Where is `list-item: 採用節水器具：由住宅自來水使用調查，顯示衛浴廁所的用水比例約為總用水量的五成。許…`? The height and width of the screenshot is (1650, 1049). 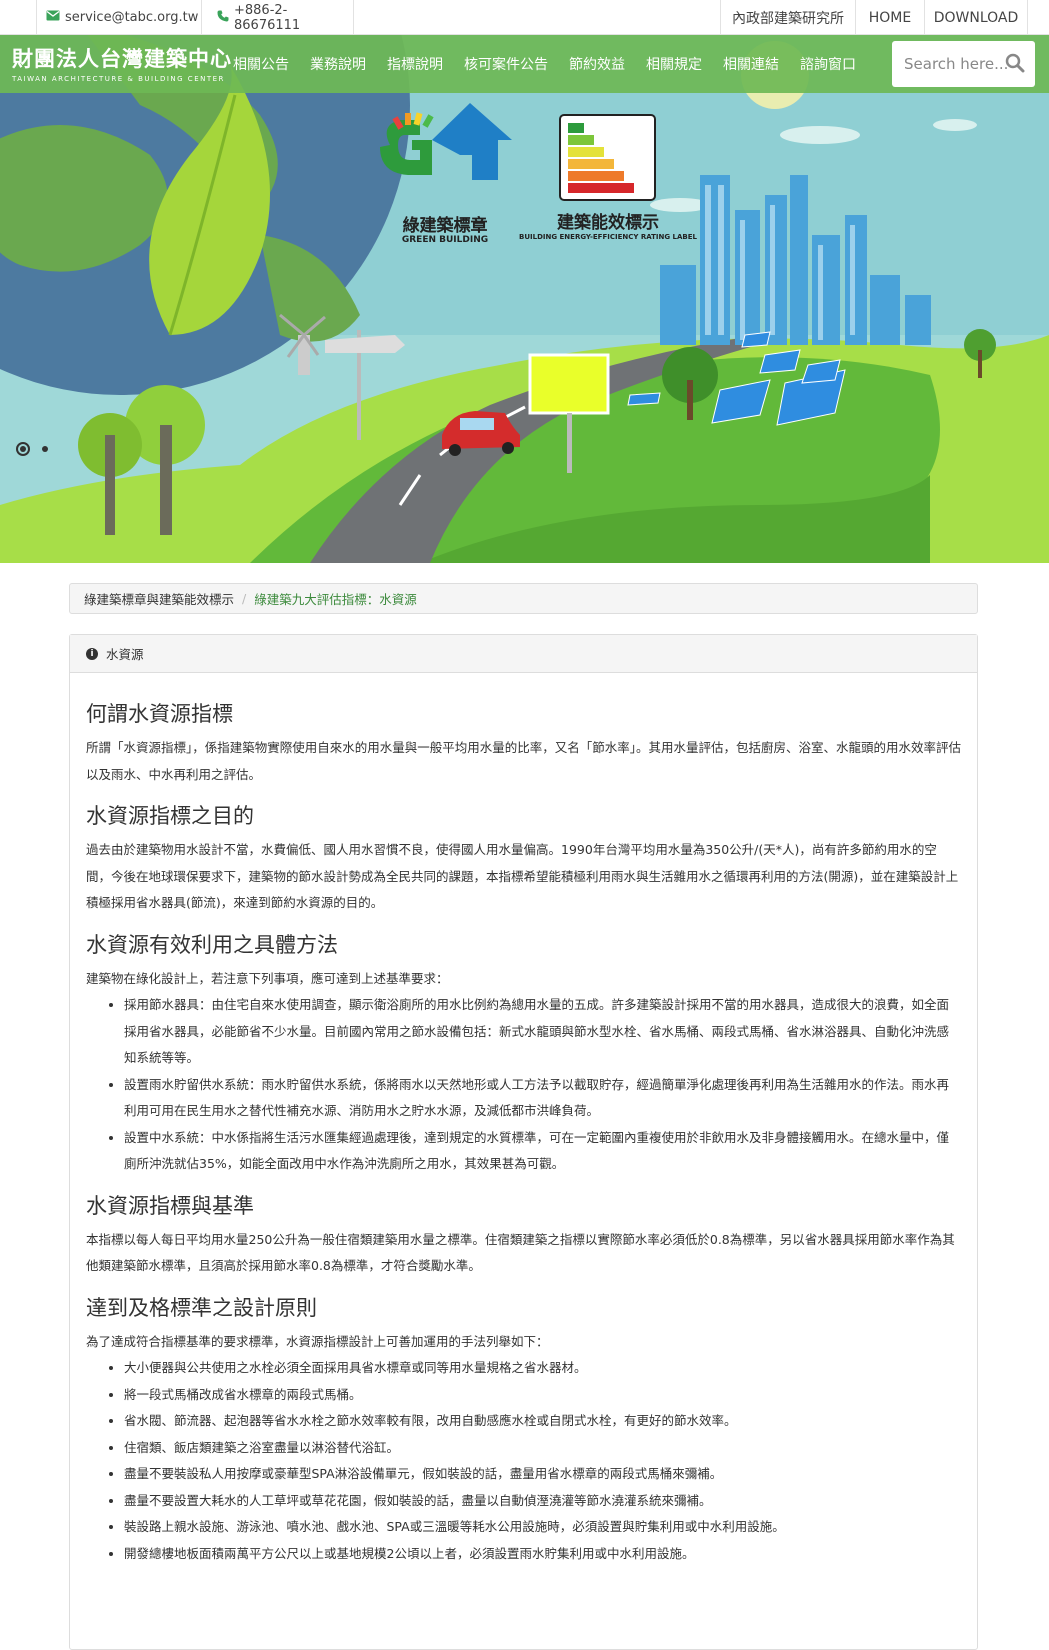 list-item: 採用節水器具：由住宅自來水使用調查，顯示衛浴廁所的用水比例約為總用水量的五成。許… is located at coordinates (542, 1032).